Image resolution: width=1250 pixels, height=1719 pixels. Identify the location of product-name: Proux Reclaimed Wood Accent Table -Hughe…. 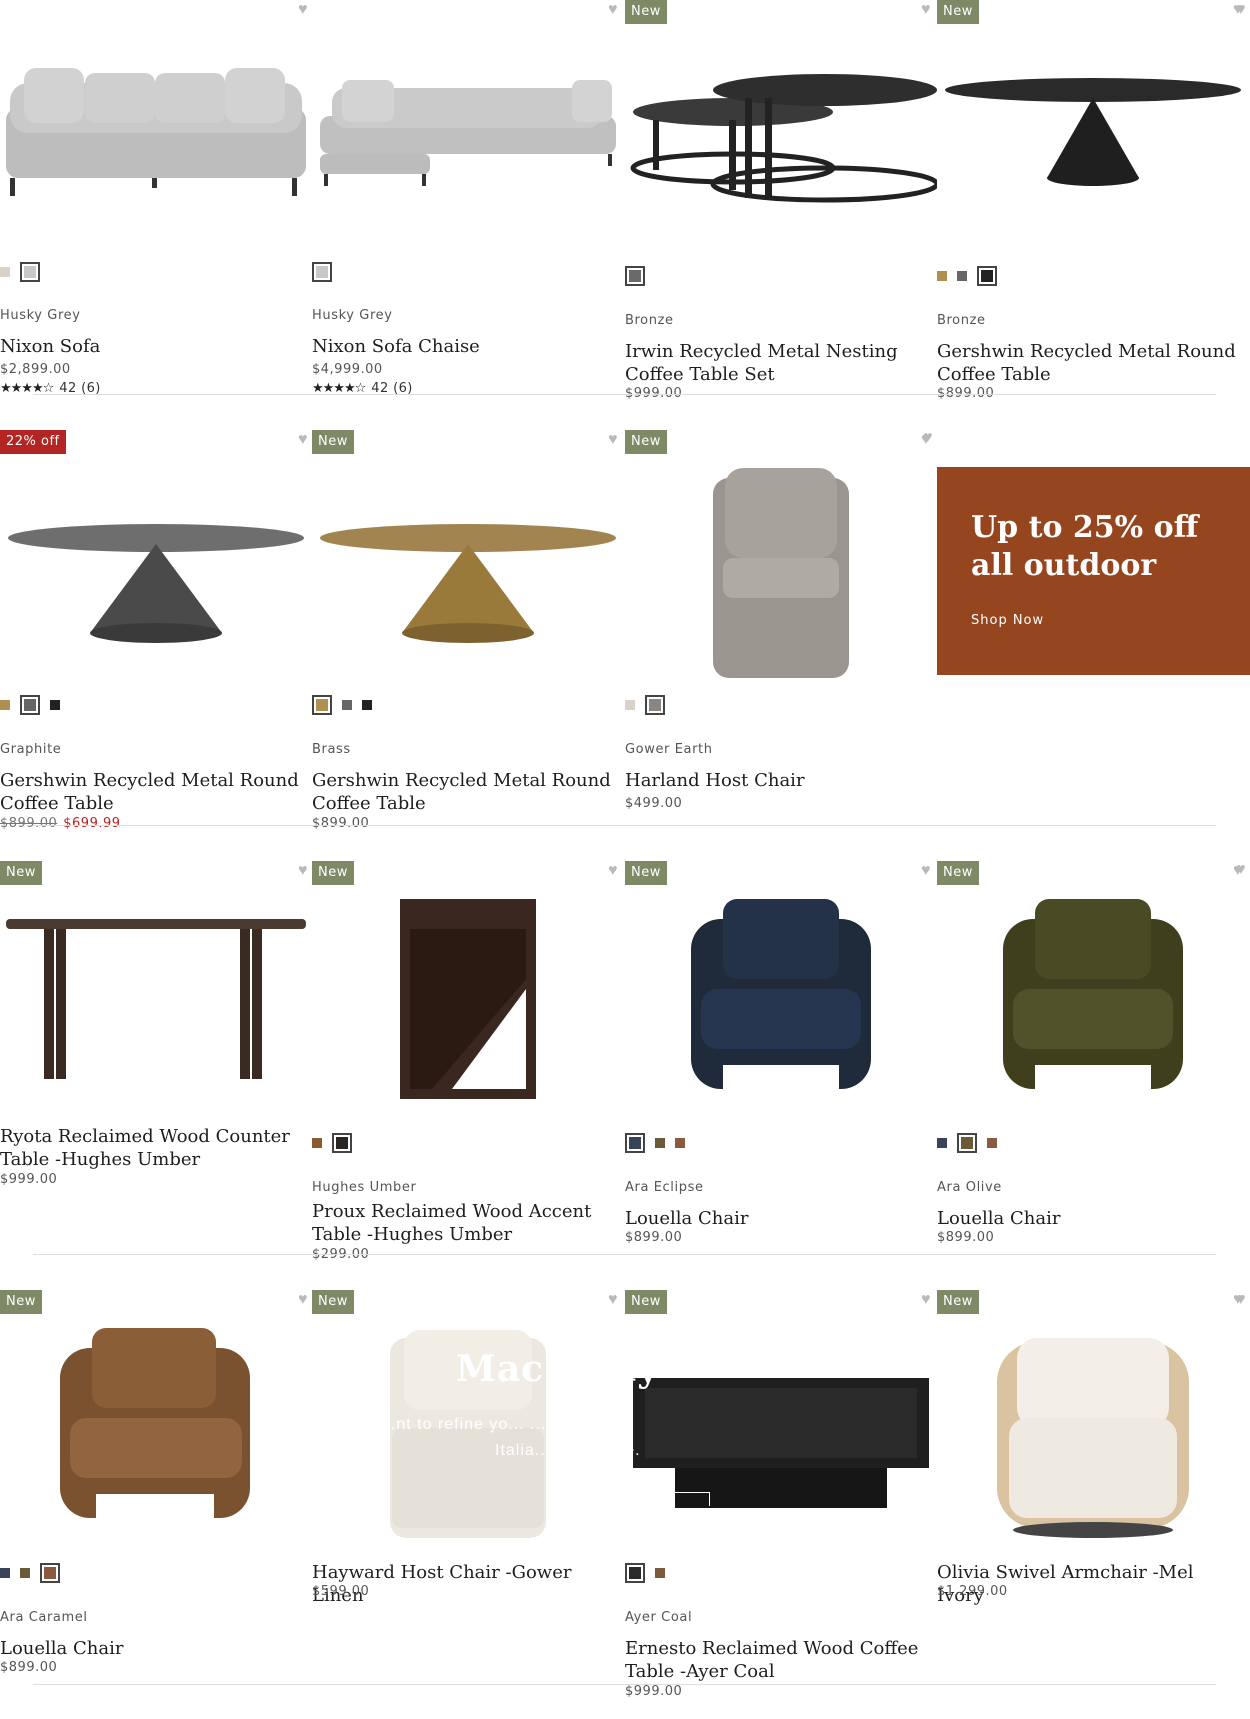
(462, 1223).